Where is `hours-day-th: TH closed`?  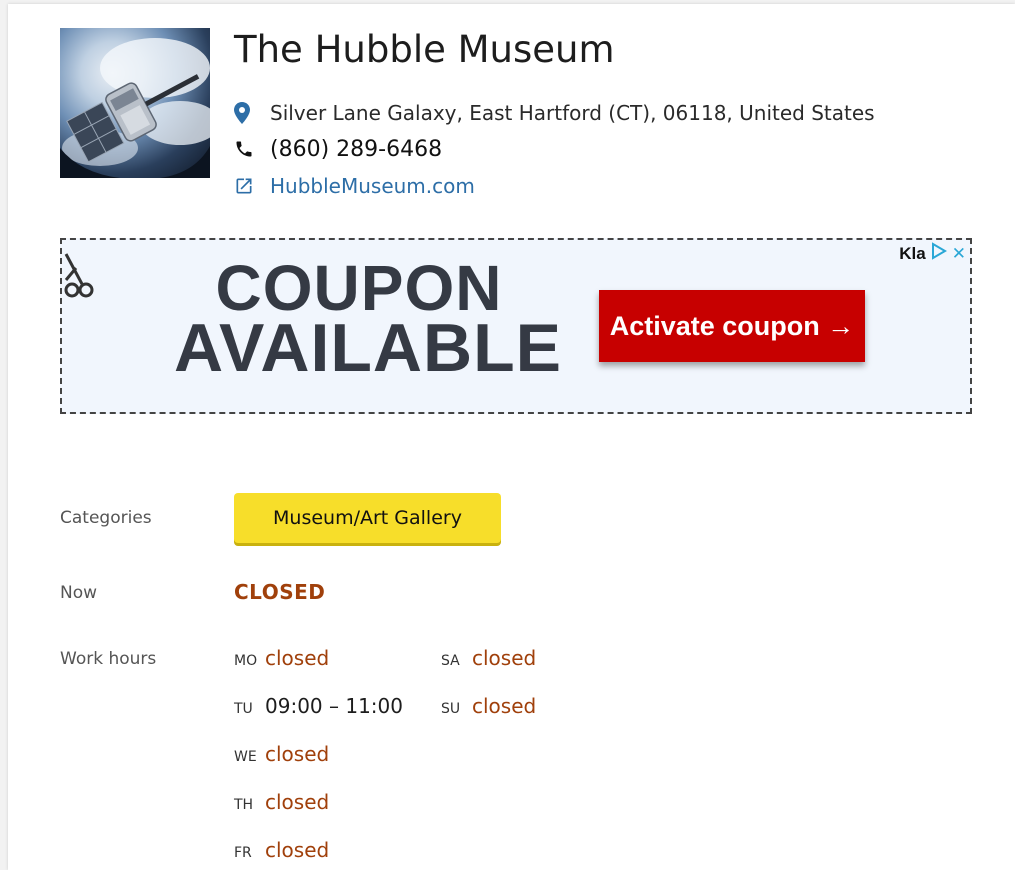 hours-day-th: TH closed is located at coordinates (281, 802).